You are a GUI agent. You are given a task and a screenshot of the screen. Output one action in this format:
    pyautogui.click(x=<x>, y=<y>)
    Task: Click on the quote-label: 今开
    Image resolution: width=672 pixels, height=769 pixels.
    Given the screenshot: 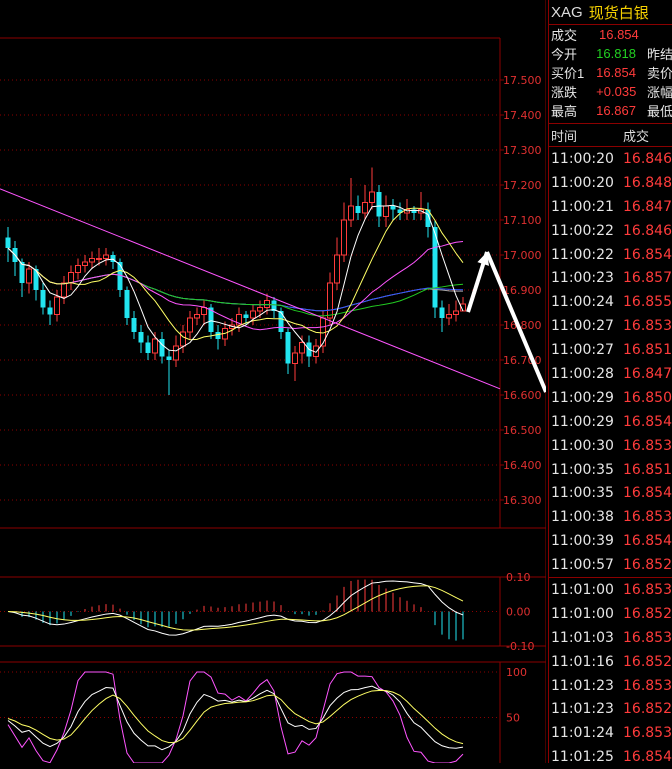 What is the action you would take?
    pyautogui.click(x=564, y=54)
    